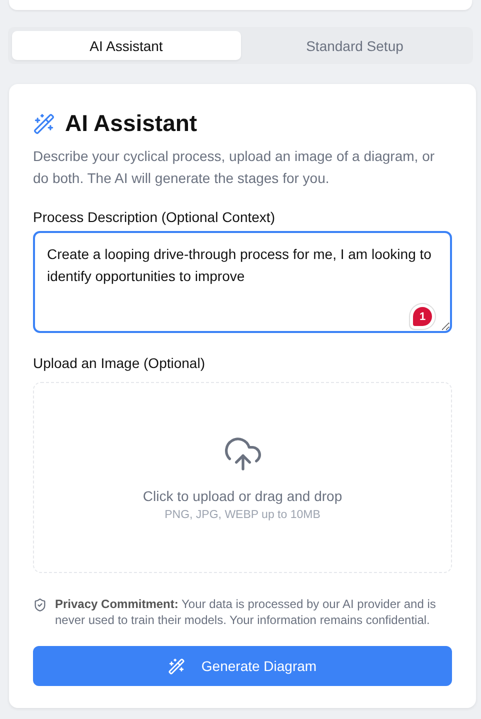 The height and width of the screenshot is (719, 481). What do you see at coordinates (242, 515) in the screenshot?
I see `upload-hint: PNG, JPG, WEBP up to 10MB` at bounding box center [242, 515].